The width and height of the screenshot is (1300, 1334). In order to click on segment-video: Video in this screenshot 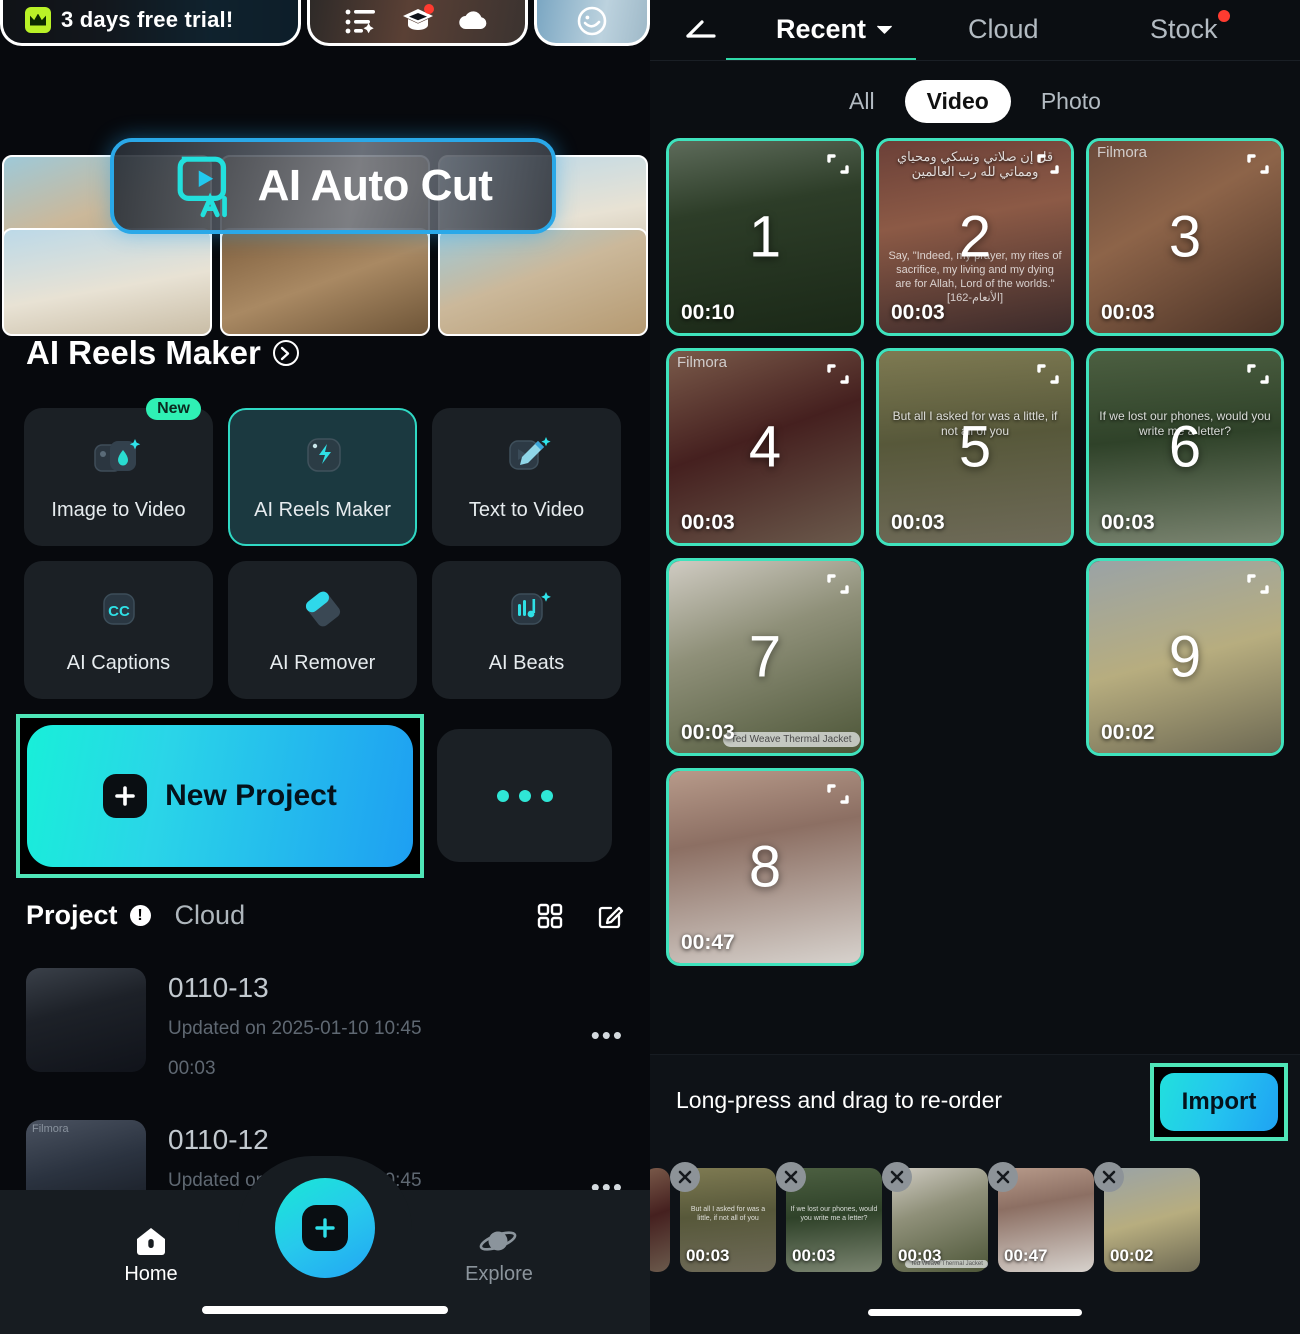, I will do `click(957, 101)`.